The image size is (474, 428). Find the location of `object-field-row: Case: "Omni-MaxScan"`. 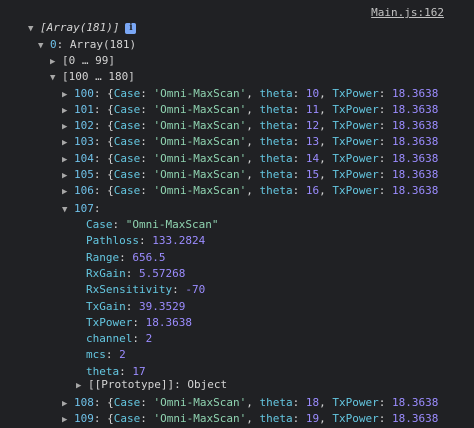

object-field-row: Case: "Omni-MaxScan" is located at coordinates (152, 224).